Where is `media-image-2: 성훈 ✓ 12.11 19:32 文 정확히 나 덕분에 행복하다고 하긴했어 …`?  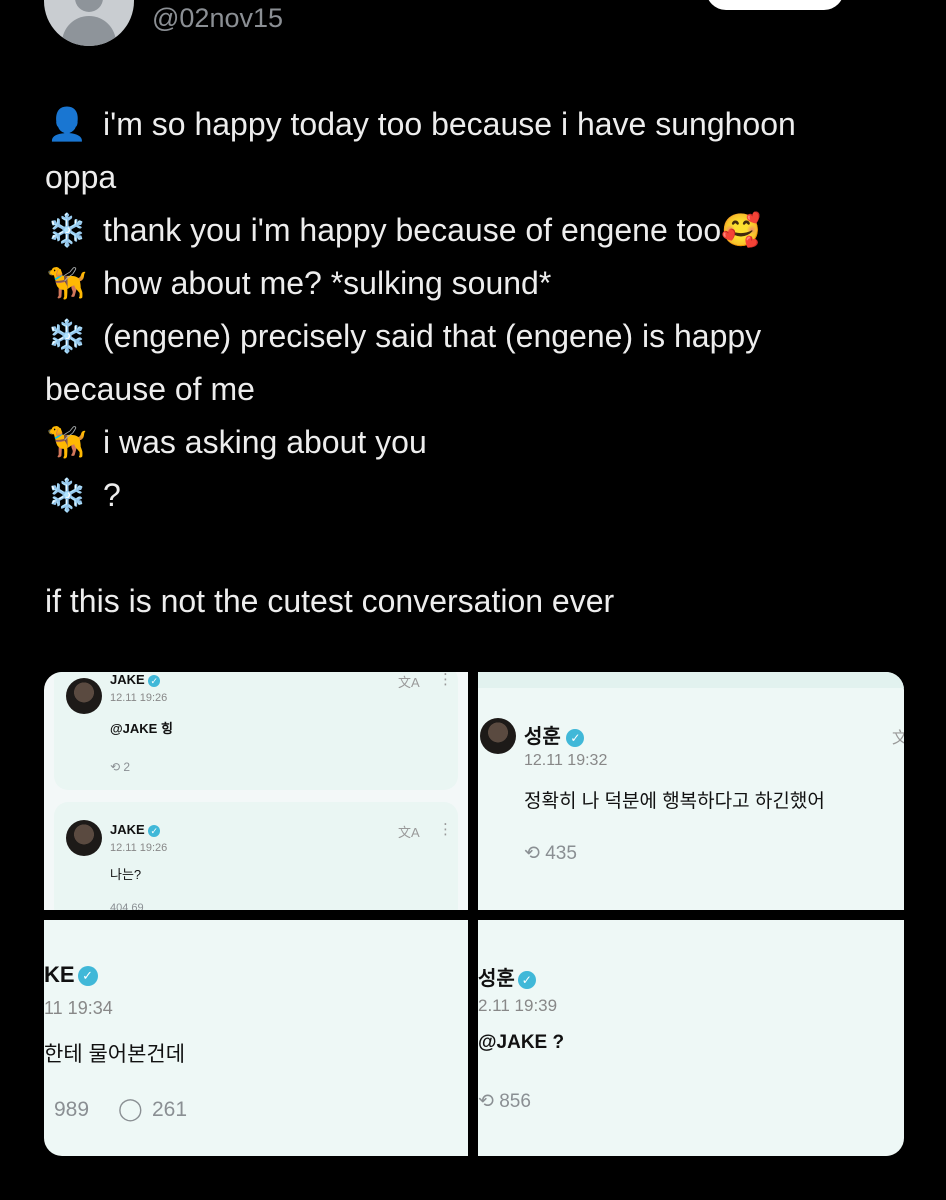 media-image-2: 성훈 ✓ 12.11 19:32 文 정확히 나 덕분에 행복하다고 하긴했어 … is located at coordinates (691, 791).